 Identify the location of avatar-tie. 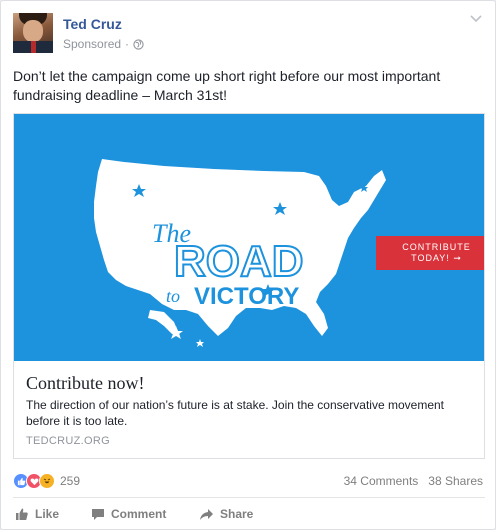
(33, 47).